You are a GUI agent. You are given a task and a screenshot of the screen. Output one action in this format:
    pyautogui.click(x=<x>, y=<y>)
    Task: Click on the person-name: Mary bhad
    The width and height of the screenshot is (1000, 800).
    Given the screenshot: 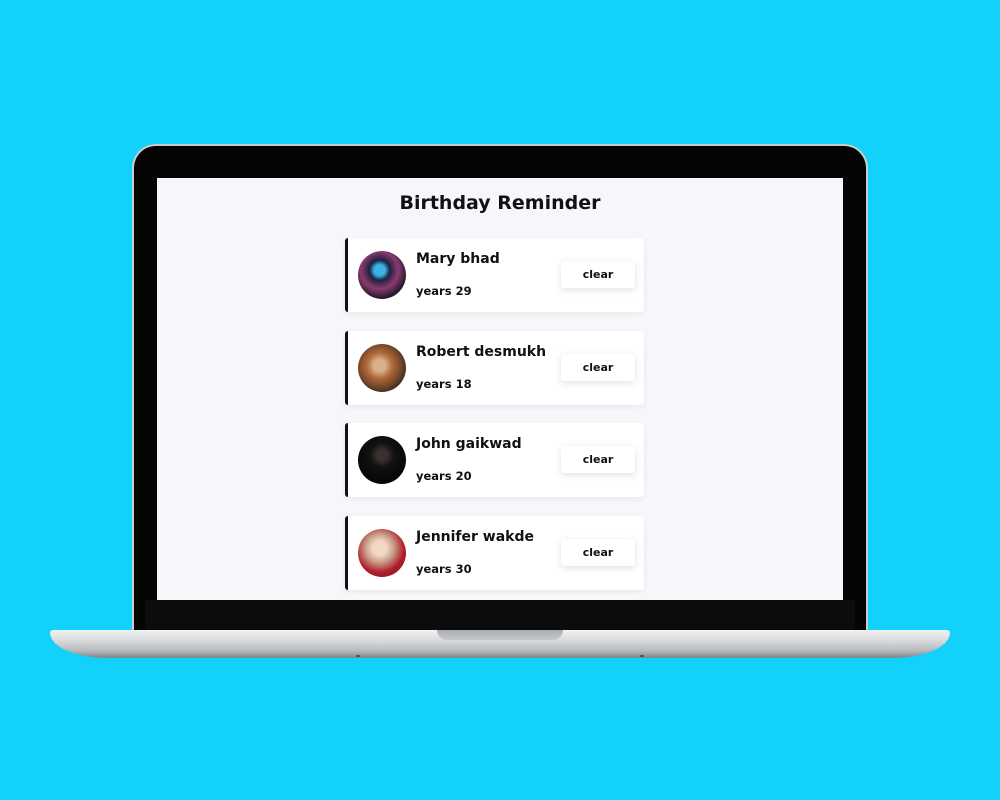 What is the action you would take?
    pyautogui.click(x=458, y=259)
    